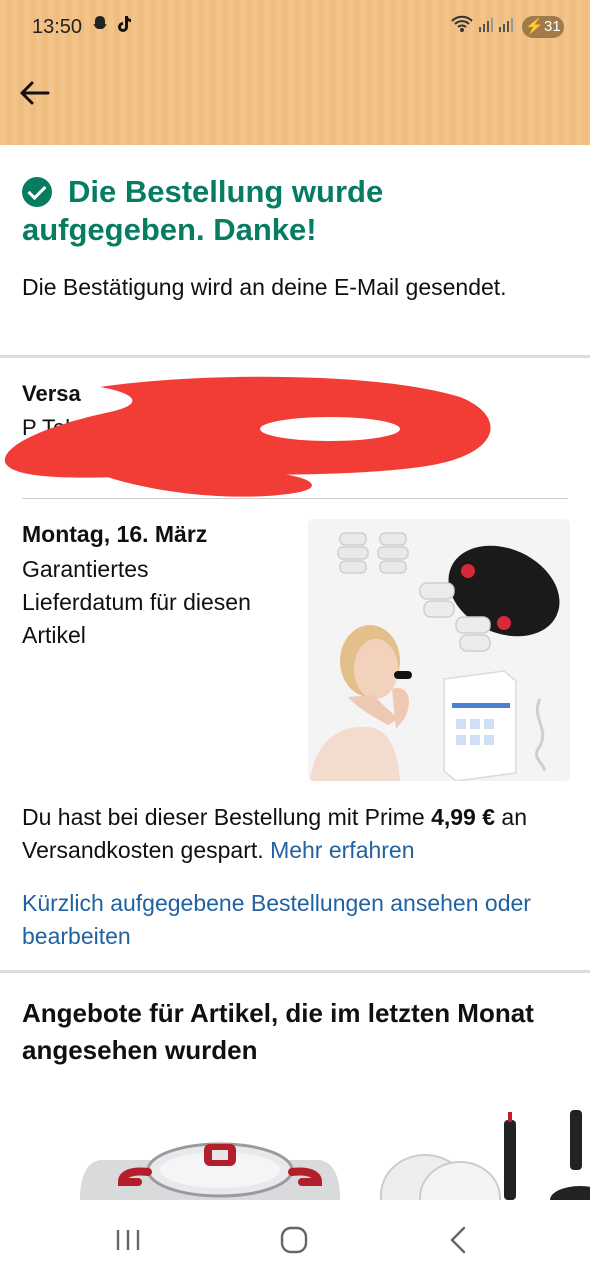  I want to click on system-nav-bar, so click(295, 1240).